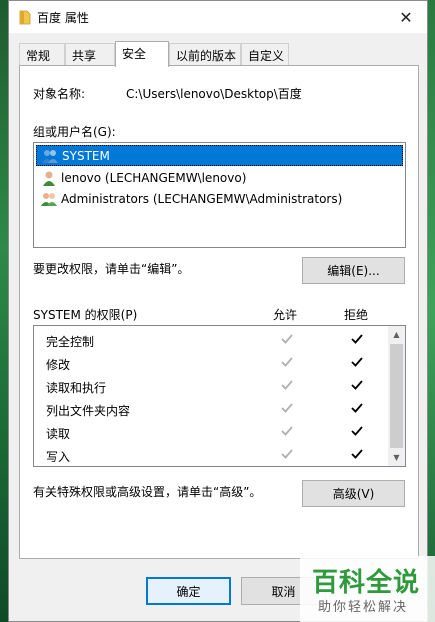 The height and width of the screenshot is (622, 435). I want to click on scroll-thumb, so click(396, 396).